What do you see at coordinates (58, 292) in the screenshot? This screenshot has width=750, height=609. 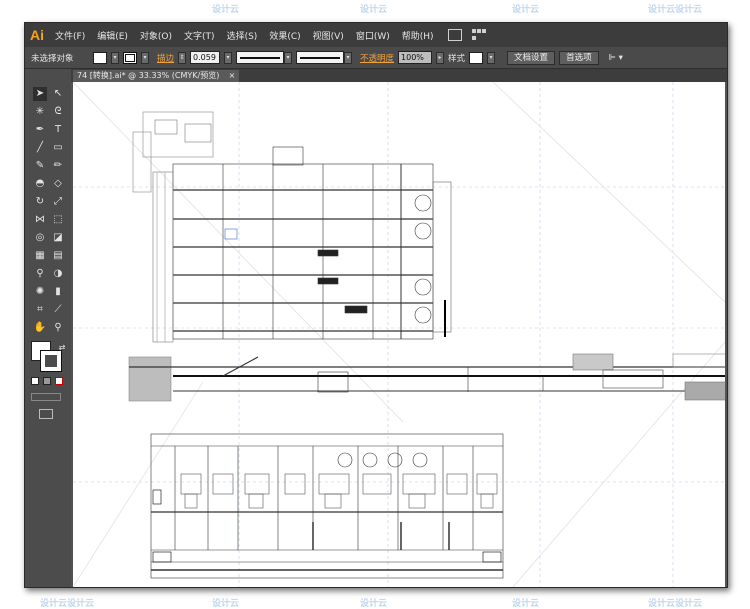 I see `column-graph-tool-icon: ▮` at bounding box center [58, 292].